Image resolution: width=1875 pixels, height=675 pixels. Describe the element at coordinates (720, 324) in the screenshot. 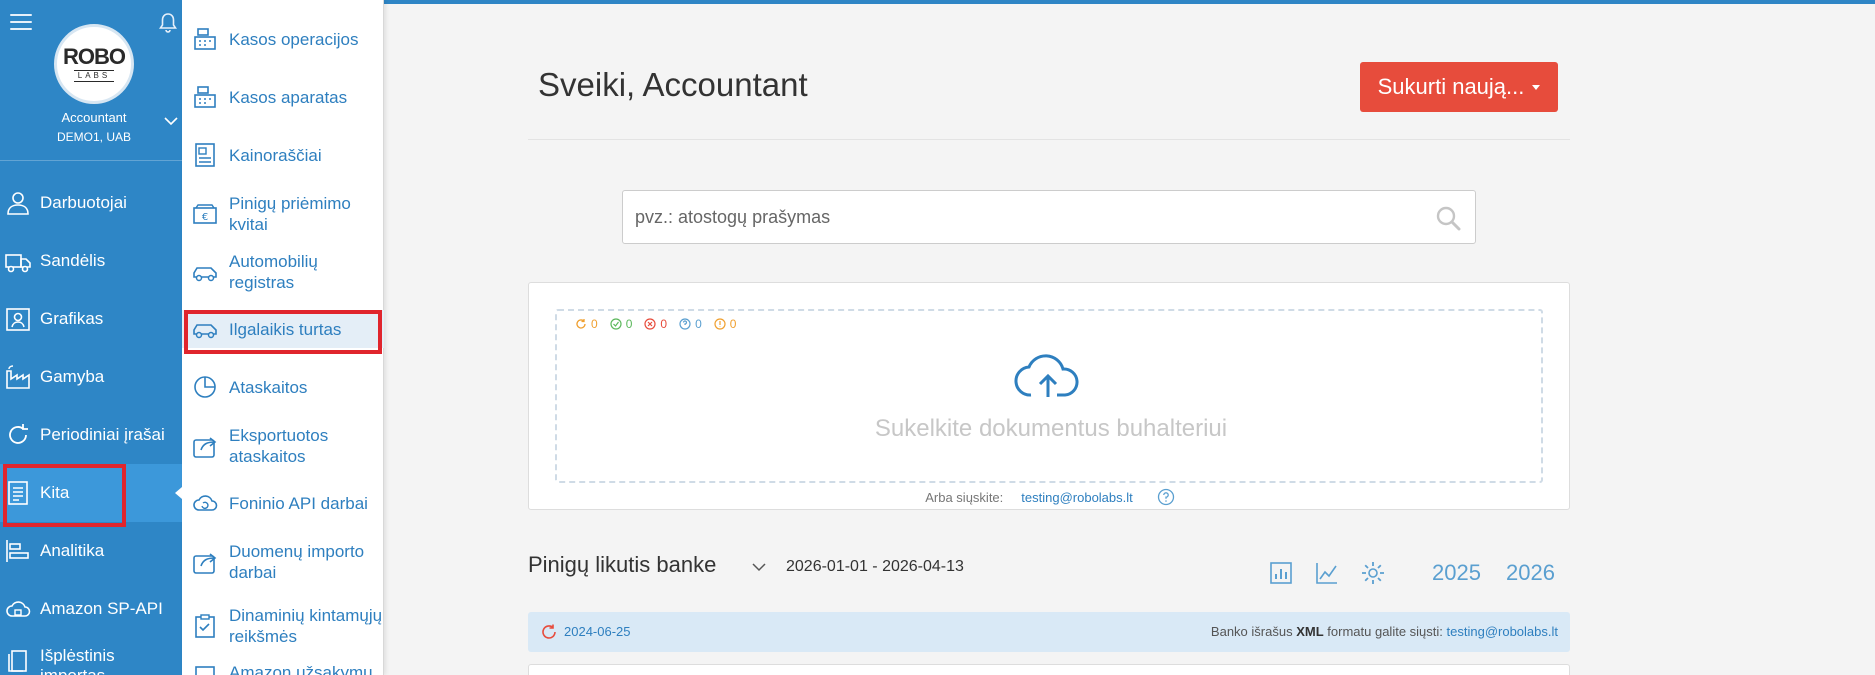

I see `warning-icon` at that location.